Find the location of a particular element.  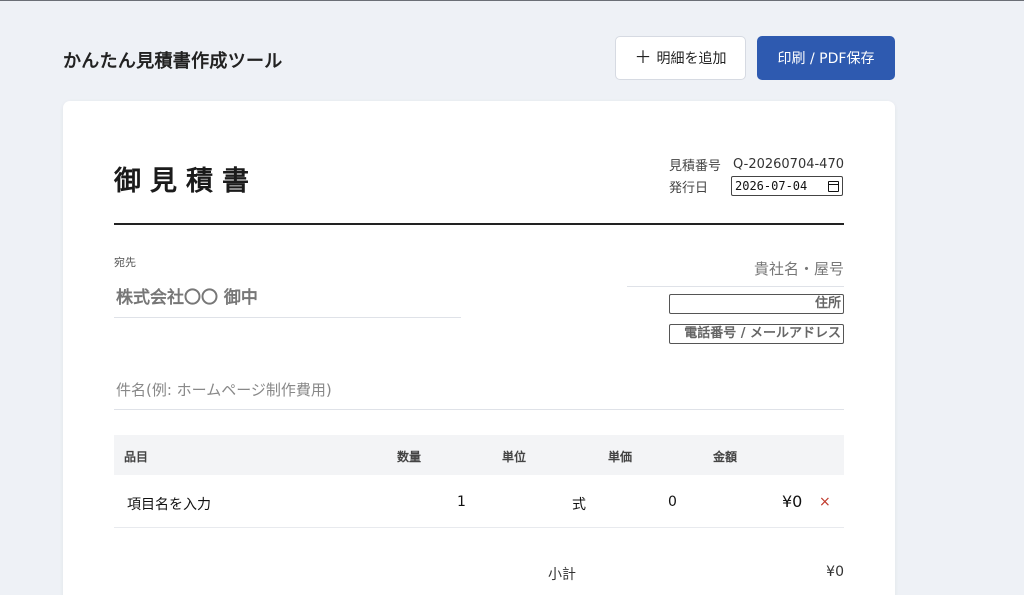

row-amount: ¥0 is located at coordinates (792, 501).